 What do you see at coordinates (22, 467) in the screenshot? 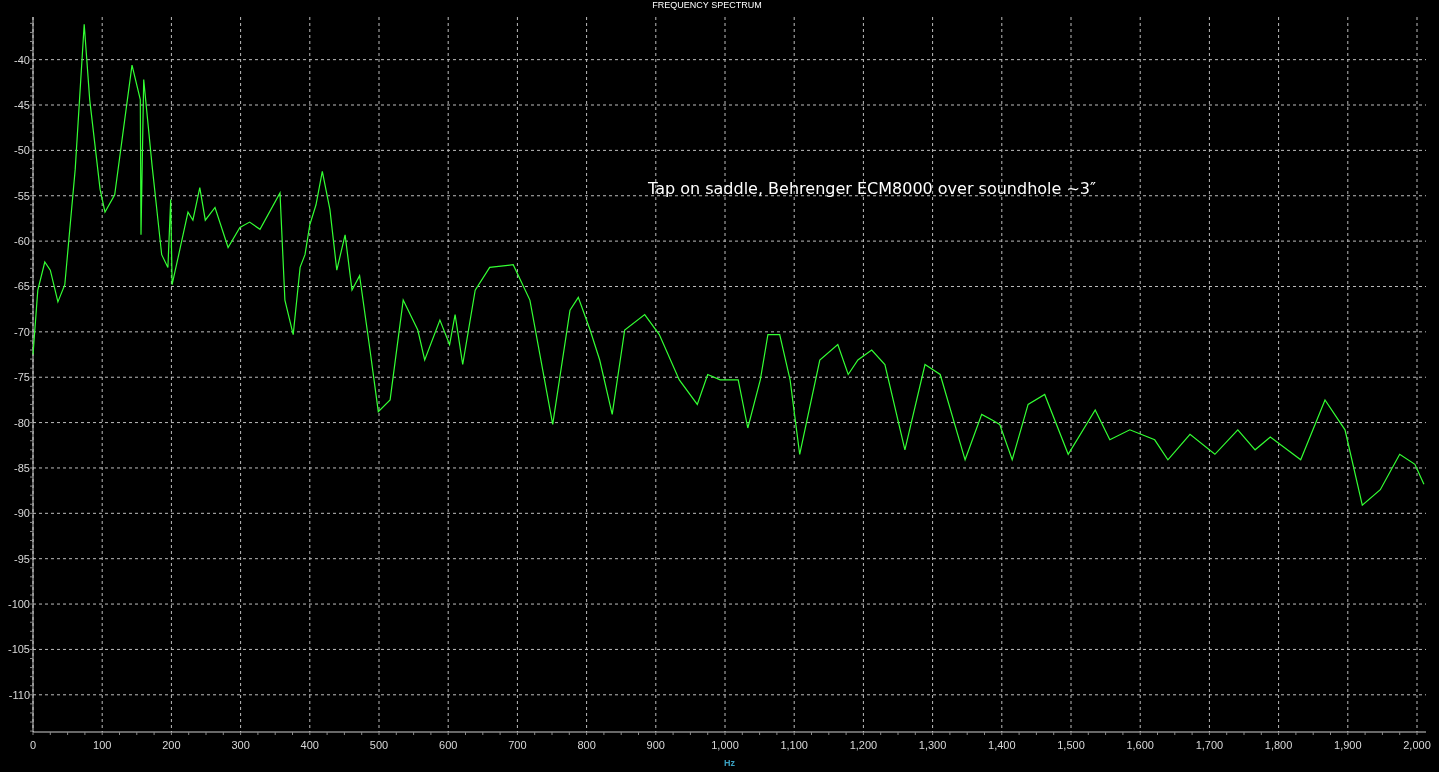
I see `axis-tick-label: -85` at bounding box center [22, 467].